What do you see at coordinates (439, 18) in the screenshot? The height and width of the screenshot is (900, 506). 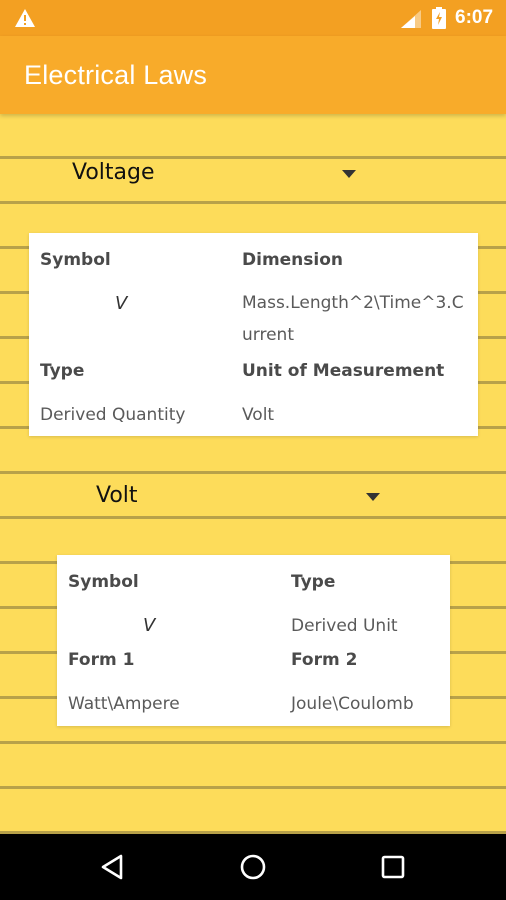 I see `battery-charging-icon` at bounding box center [439, 18].